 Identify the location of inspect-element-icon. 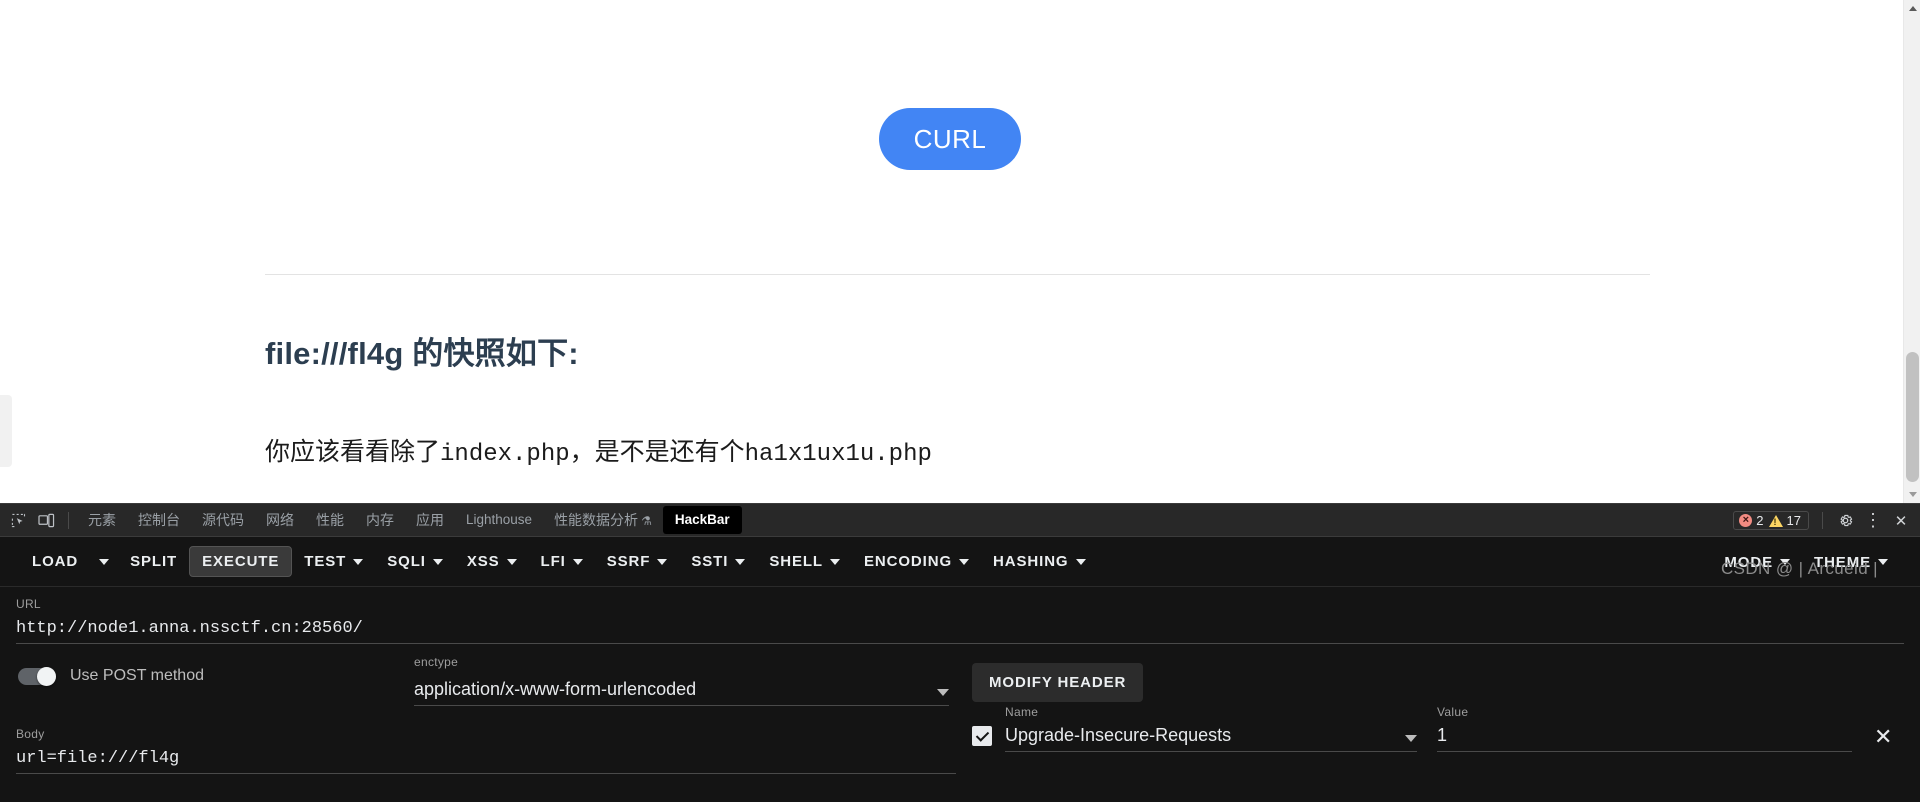
(18, 520).